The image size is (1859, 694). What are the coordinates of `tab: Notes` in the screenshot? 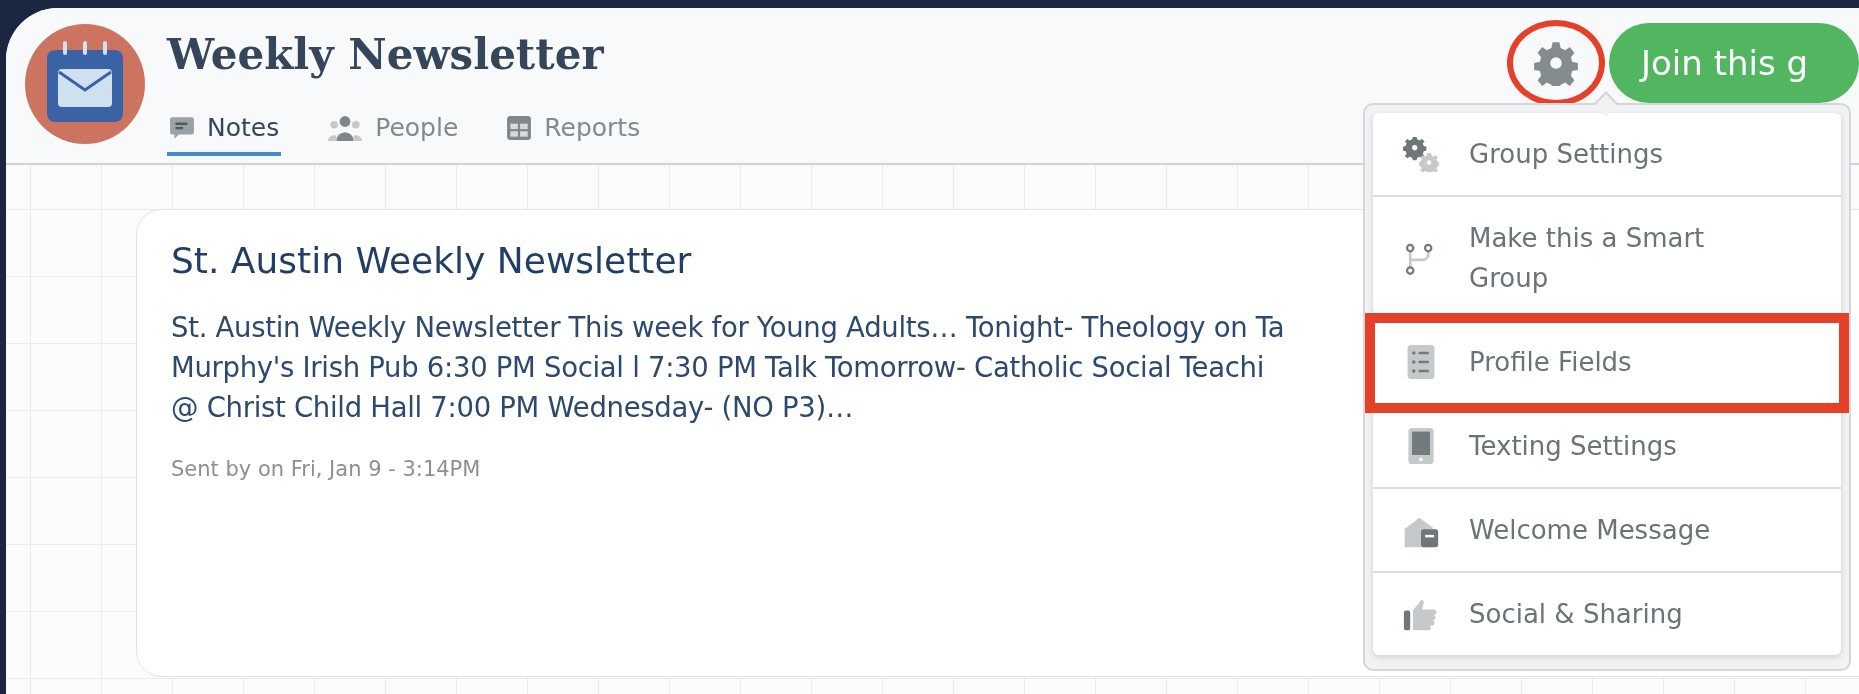 It's located at (224, 134).